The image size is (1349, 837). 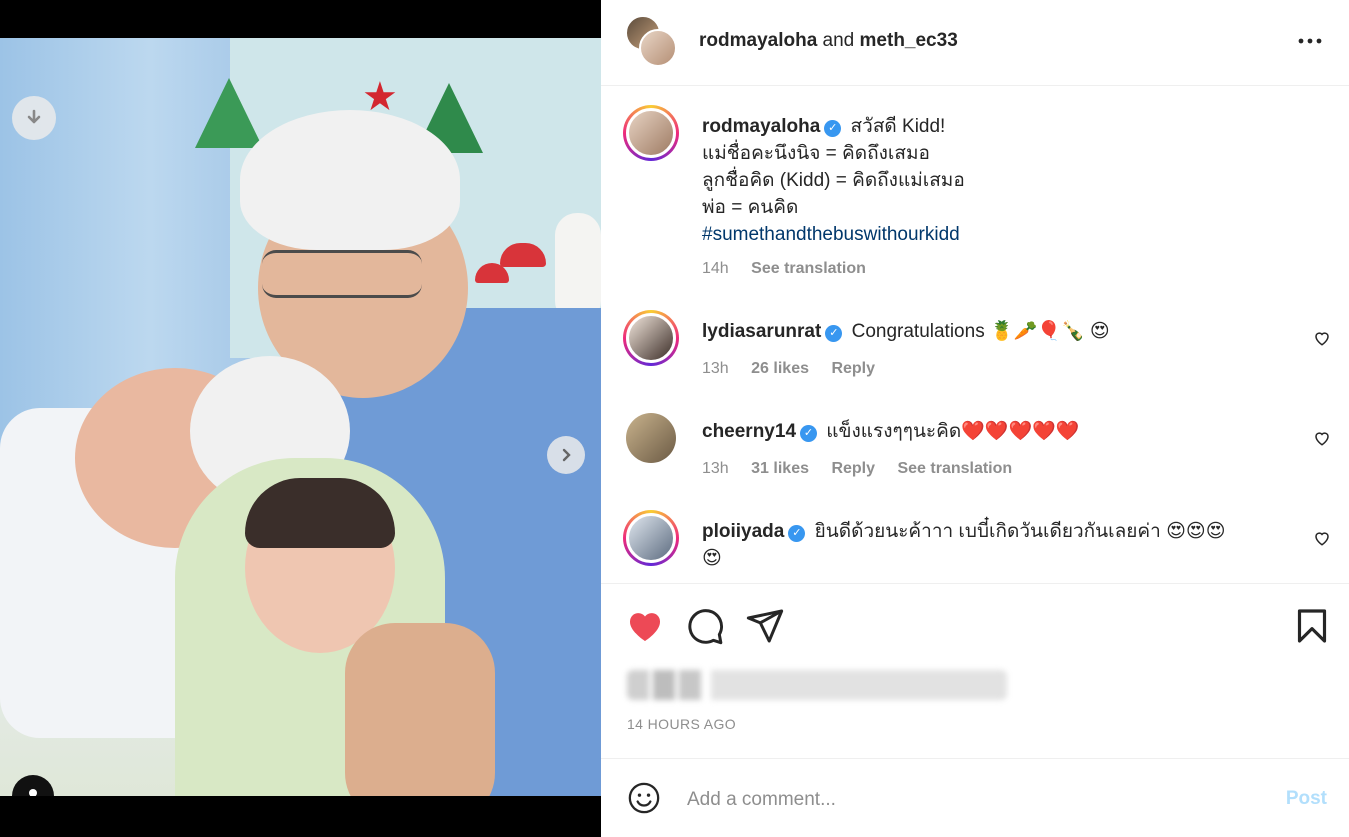 I want to click on caption-line-2: แม่ชื่อคะนึงนิจ = คิดถึงเสมอ, so click(x=816, y=153).